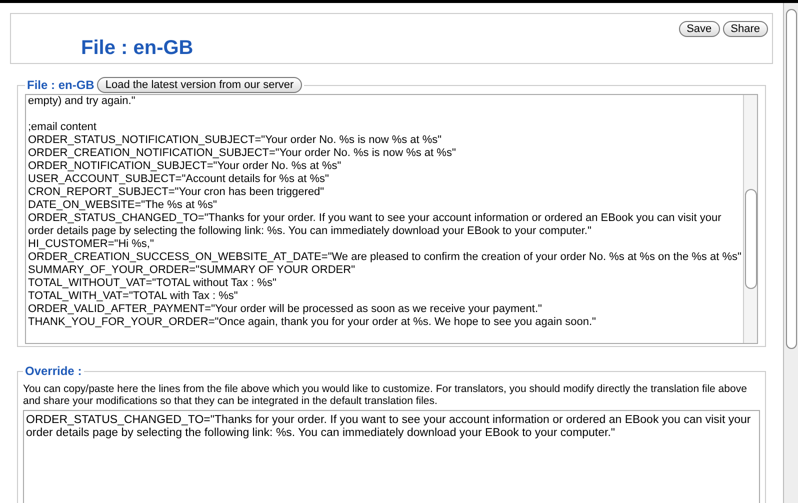  Describe the element at coordinates (199, 85) in the screenshot. I see `load-button: Load the latest version from our server` at that location.